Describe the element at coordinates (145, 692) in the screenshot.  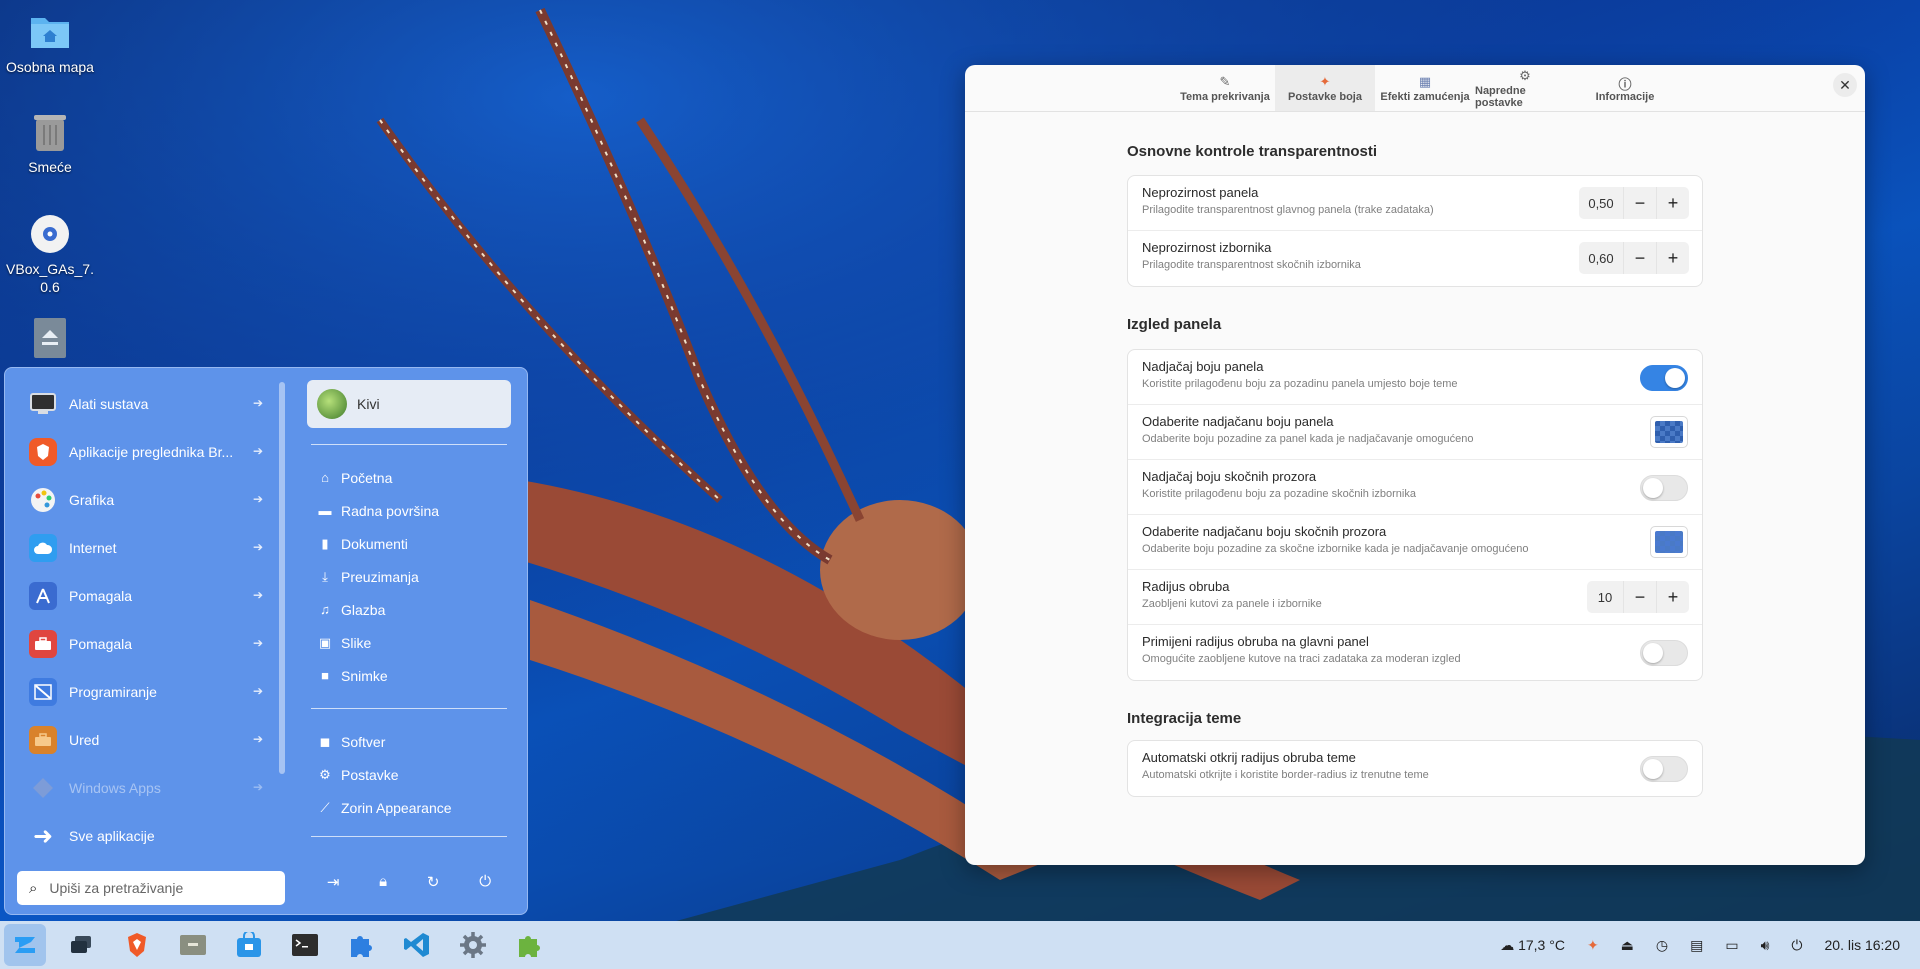
I see `category-programming: Programiranje ➔` at that location.